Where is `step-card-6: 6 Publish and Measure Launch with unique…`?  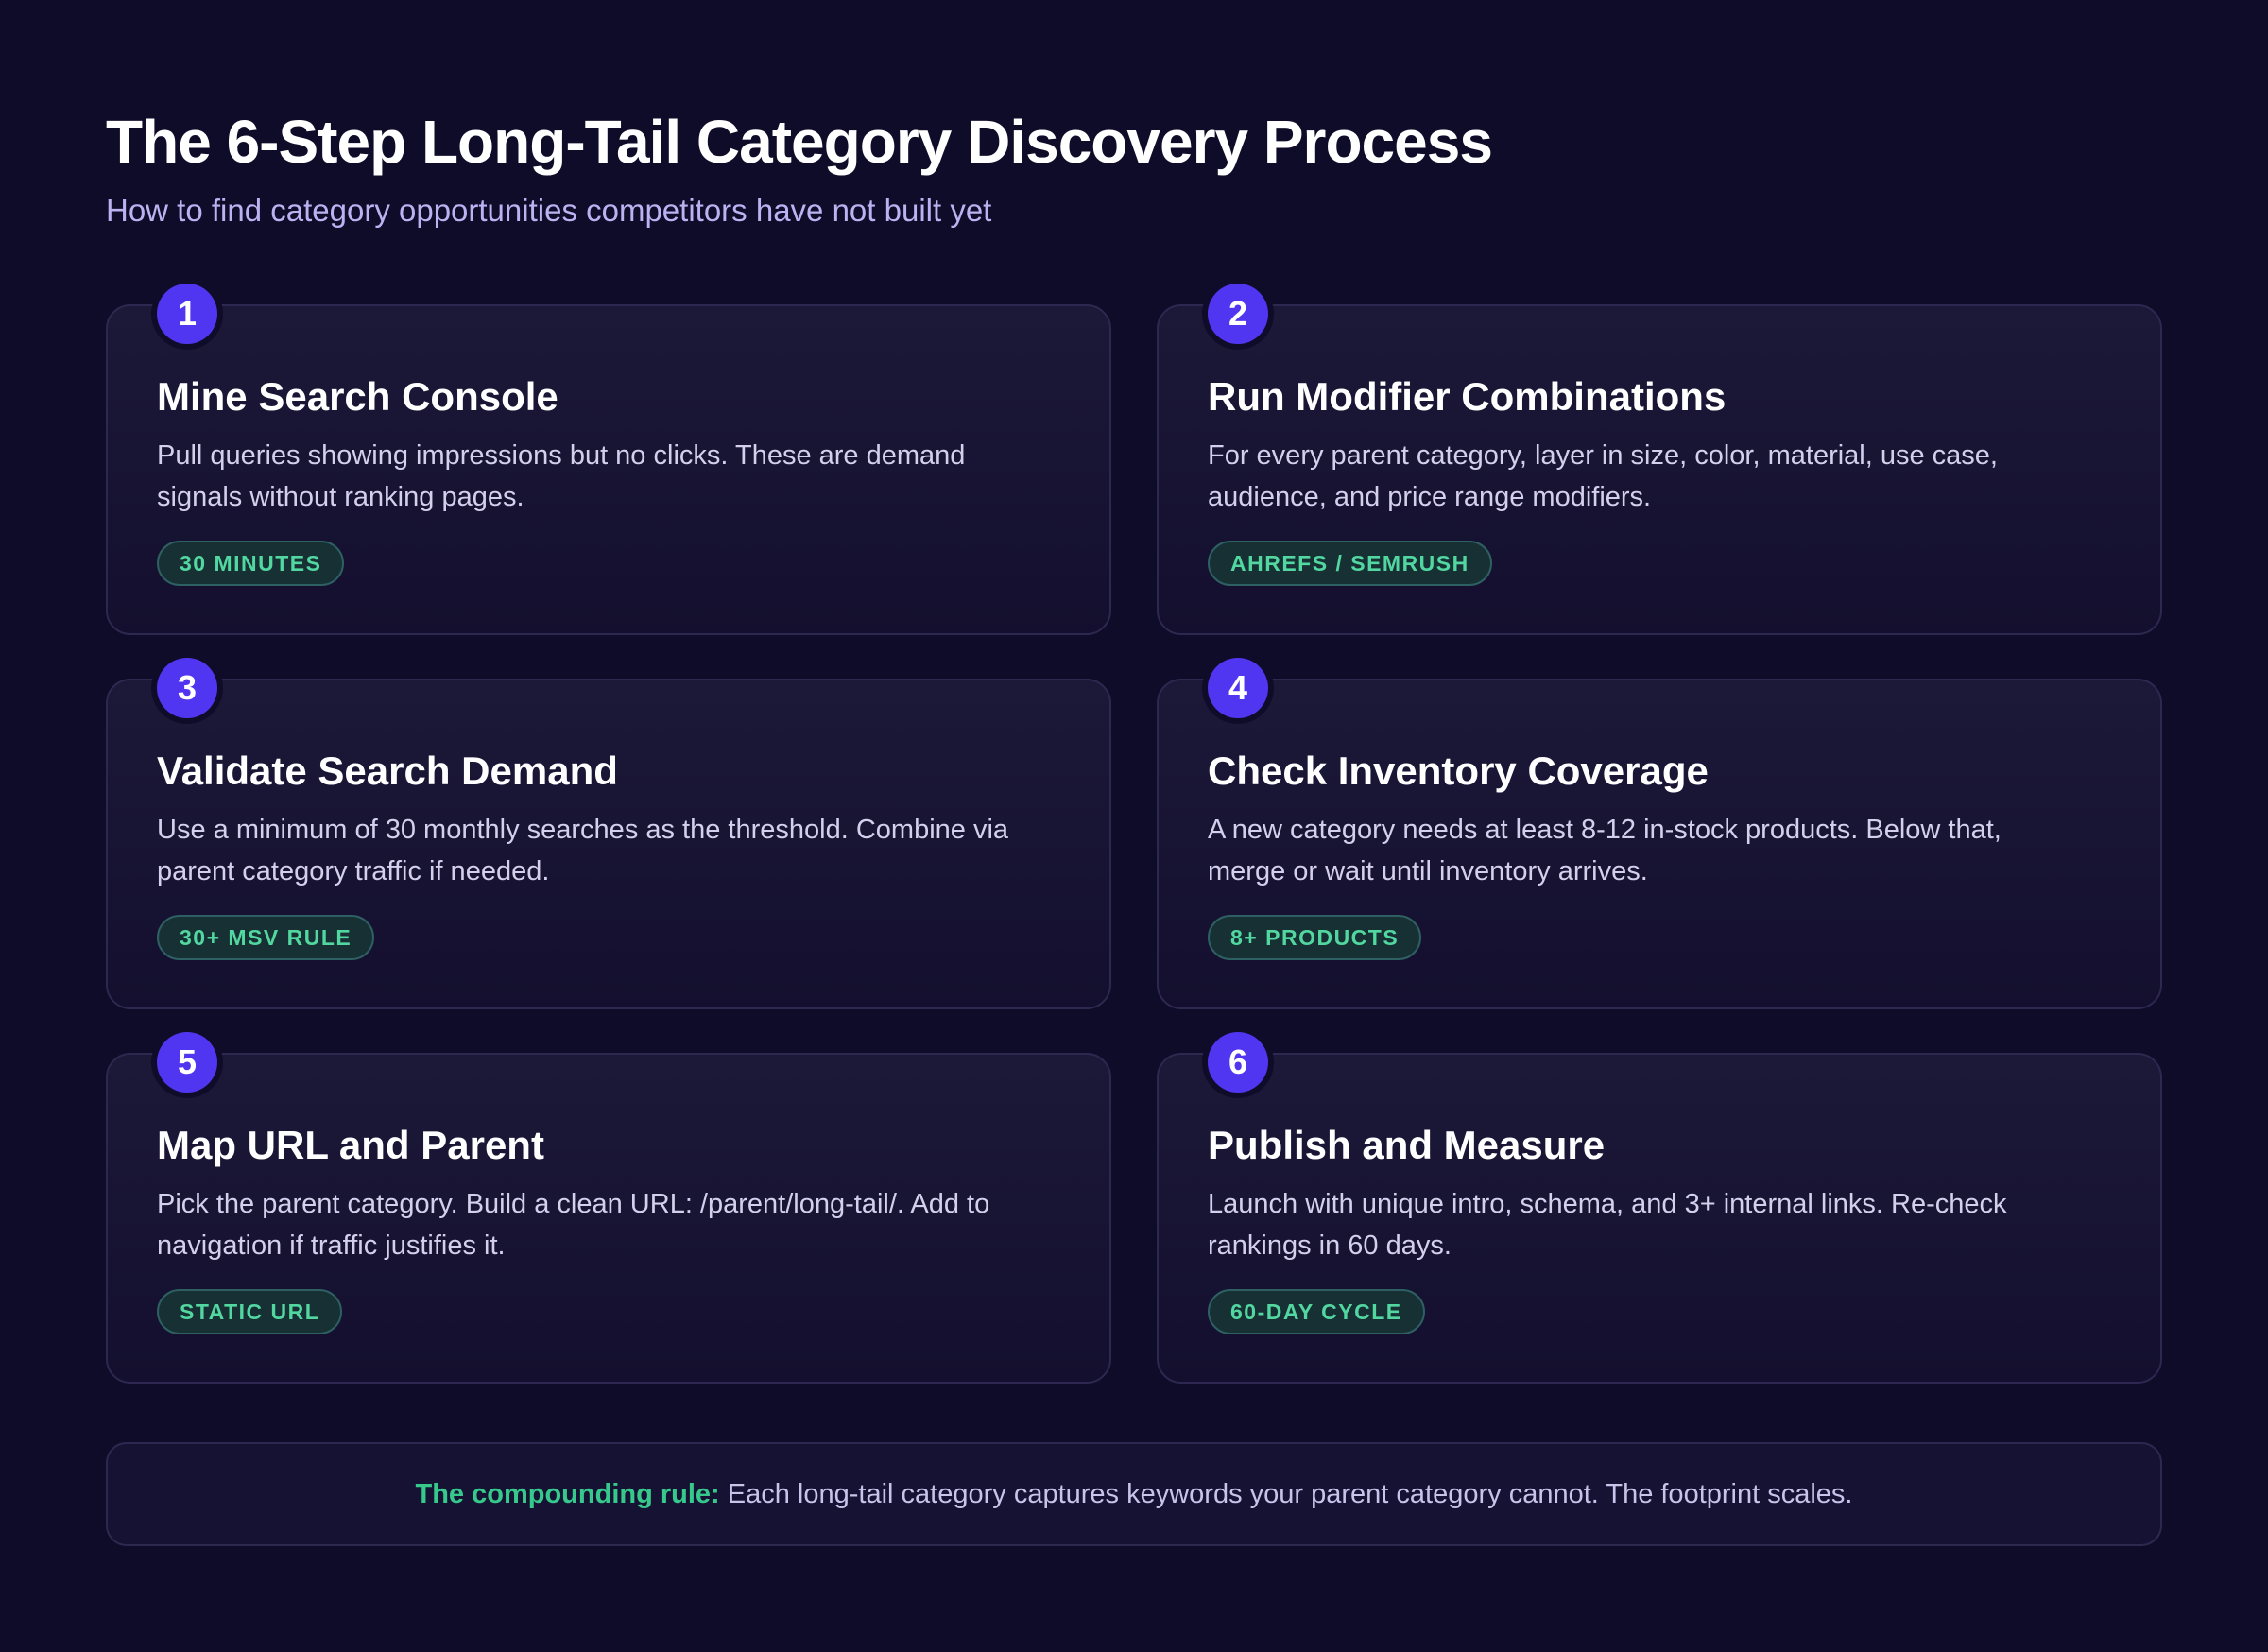 step-card-6: 6 Publish and Measure Launch with unique… is located at coordinates (1659, 1208).